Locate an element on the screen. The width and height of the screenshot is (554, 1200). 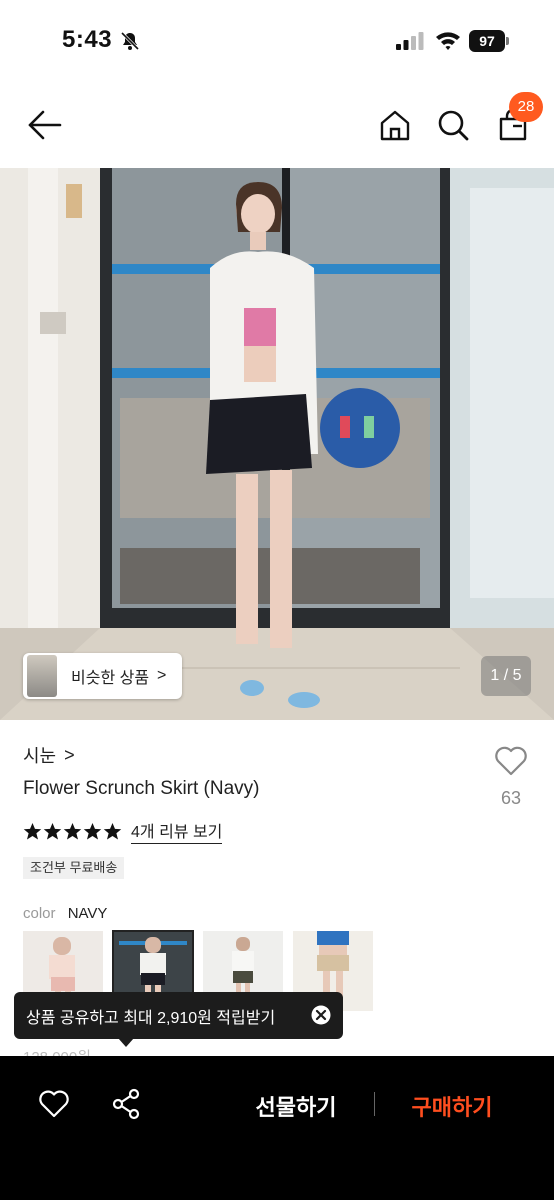
battery-level: 97 is located at coordinates (487, 41).